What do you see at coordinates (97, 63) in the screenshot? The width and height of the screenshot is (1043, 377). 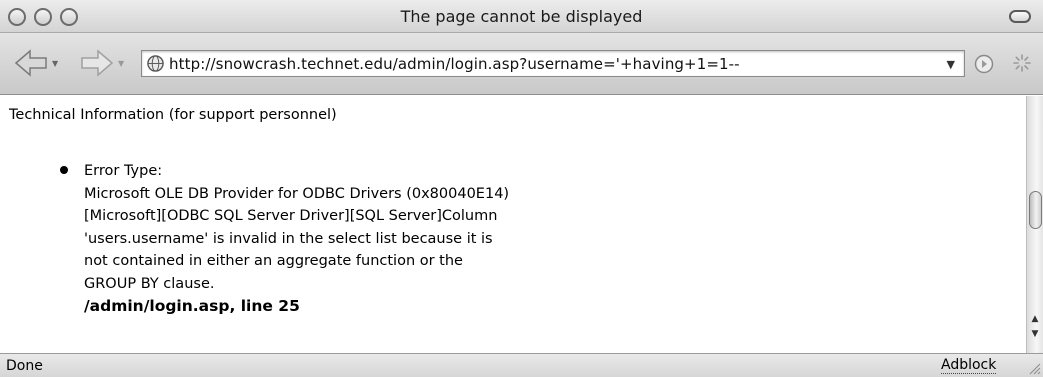 I see `forward-arrow-icon` at bounding box center [97, 63].